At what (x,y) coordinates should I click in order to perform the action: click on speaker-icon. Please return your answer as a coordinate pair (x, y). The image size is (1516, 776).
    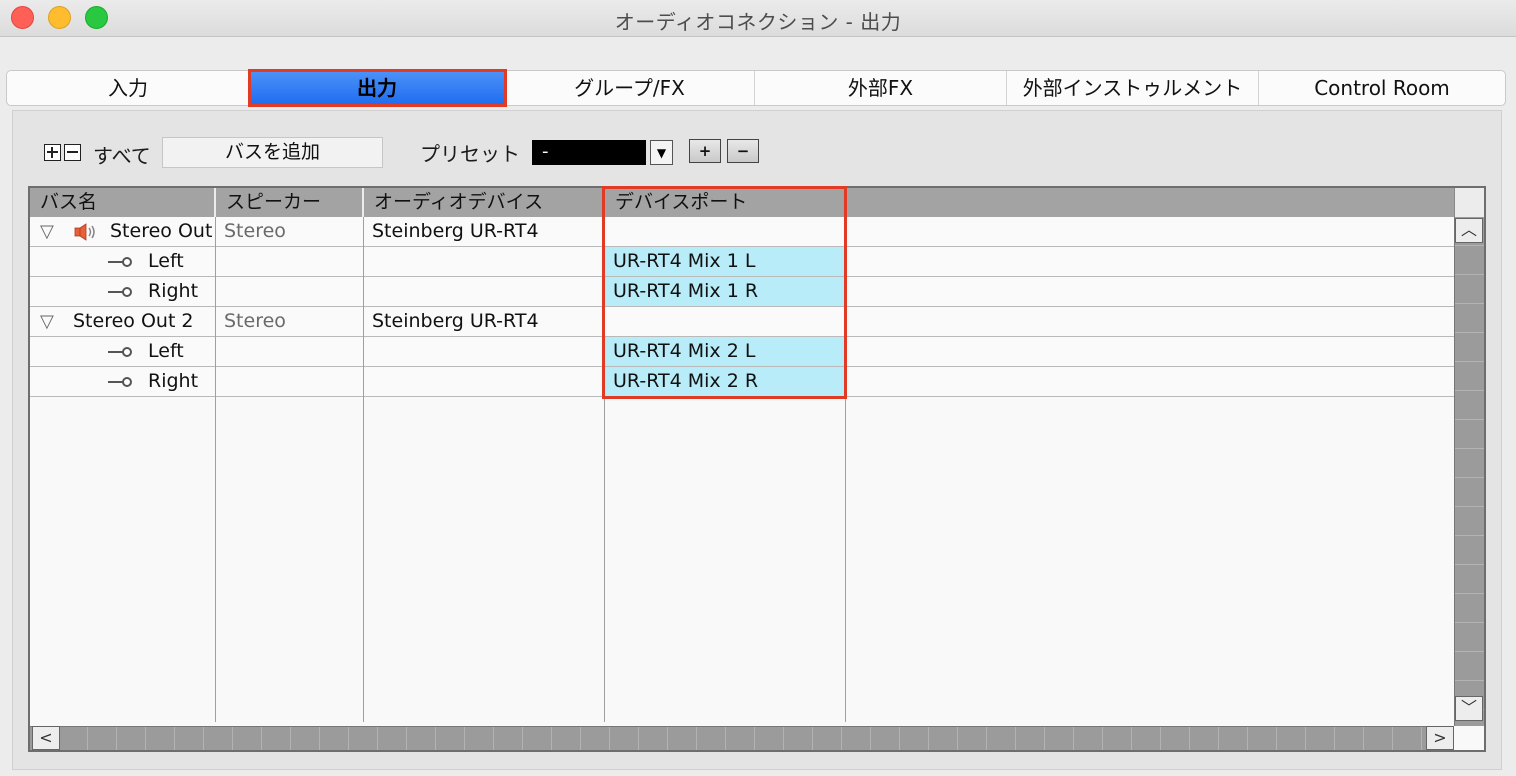
    Looking at the image, I should click on (84, 232).